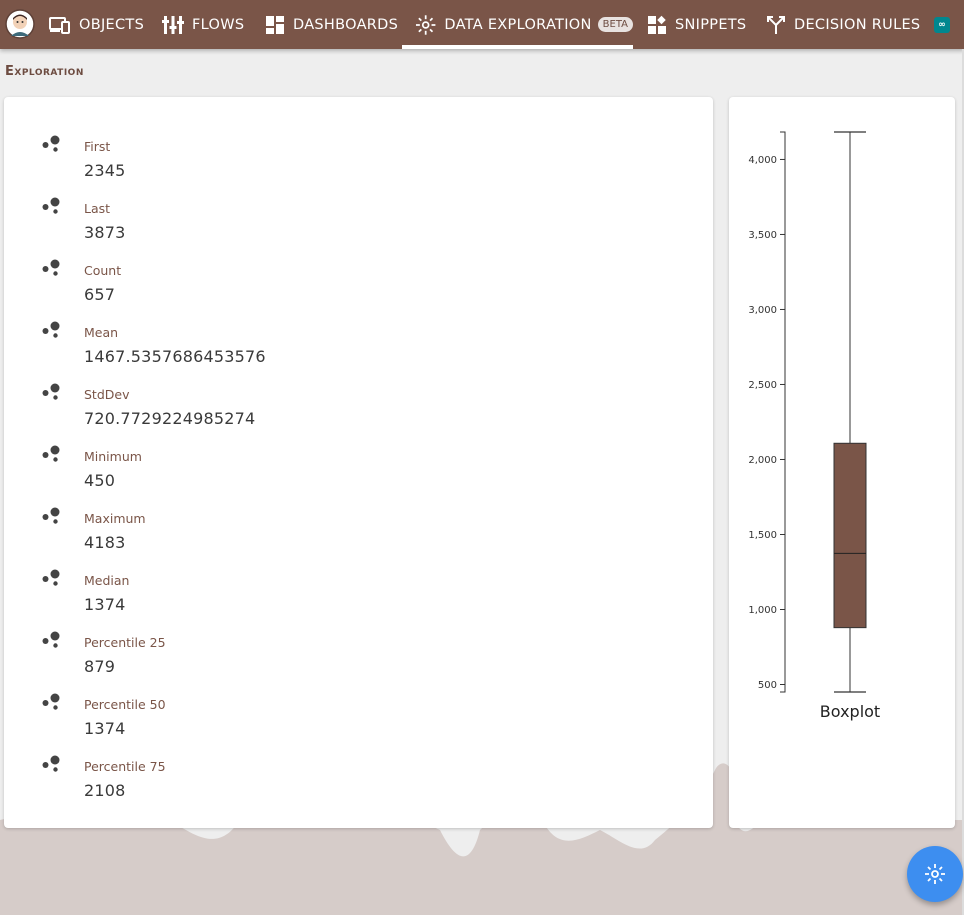  What do you see at coordinates (711, 24) in the screenshot?
I see `nav-tab-snippets-label: SNIPPETS` at bounding box center [711, 24].